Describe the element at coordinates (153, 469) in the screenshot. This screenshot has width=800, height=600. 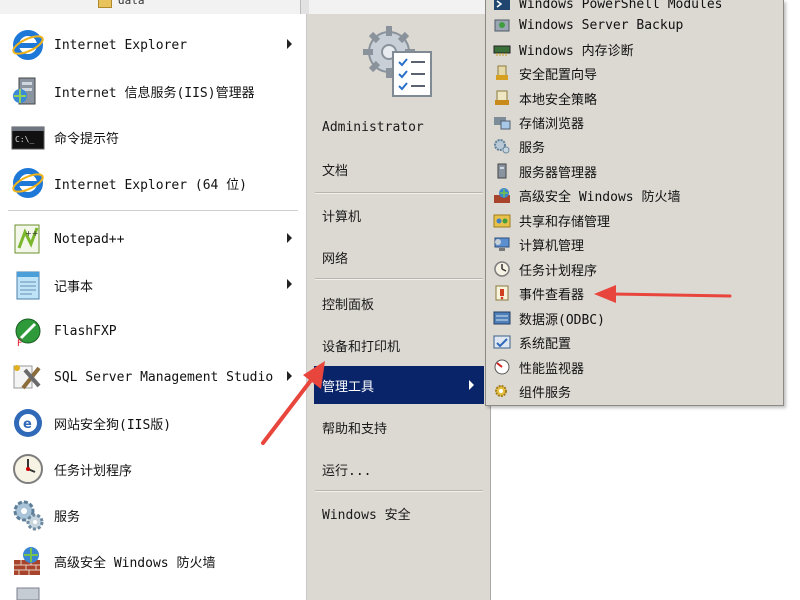
I see `program-task-scheduler: 任务计划程序` at that location.